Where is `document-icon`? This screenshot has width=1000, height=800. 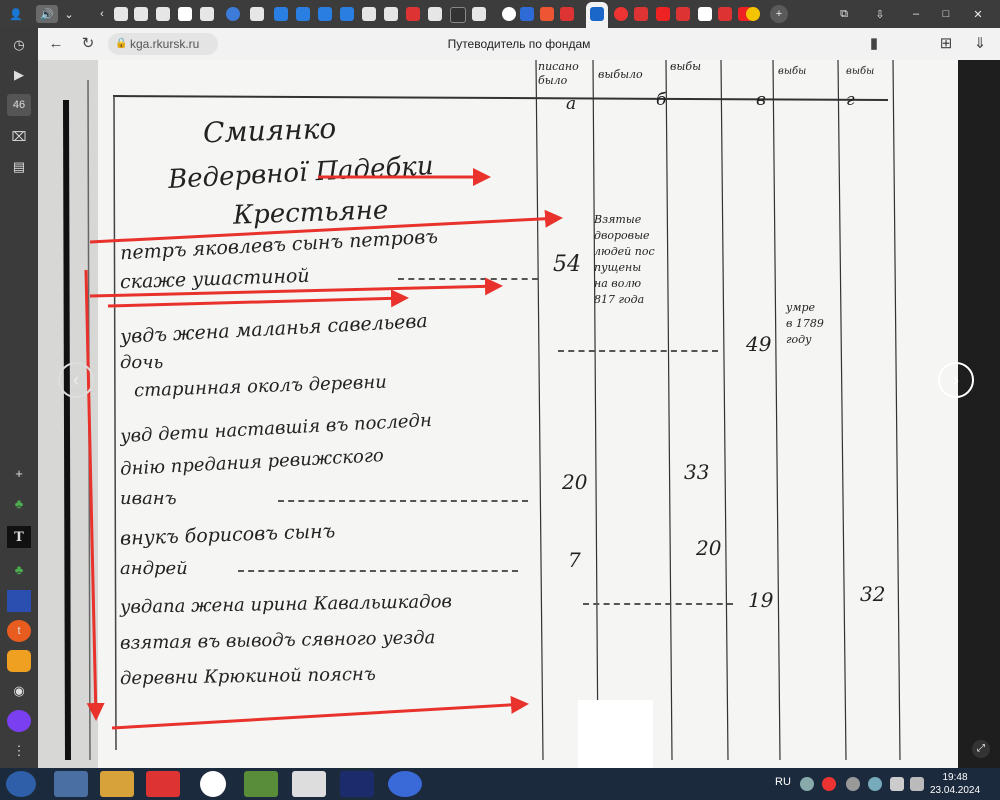 document-icon is located at coordinates (309, 784).